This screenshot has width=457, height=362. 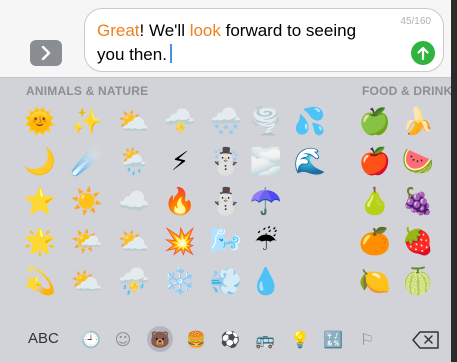 What do you see at coordinates (118, 30) in the screenshot?
I see `message-word-great: Great` at bounding box center [118, 30].